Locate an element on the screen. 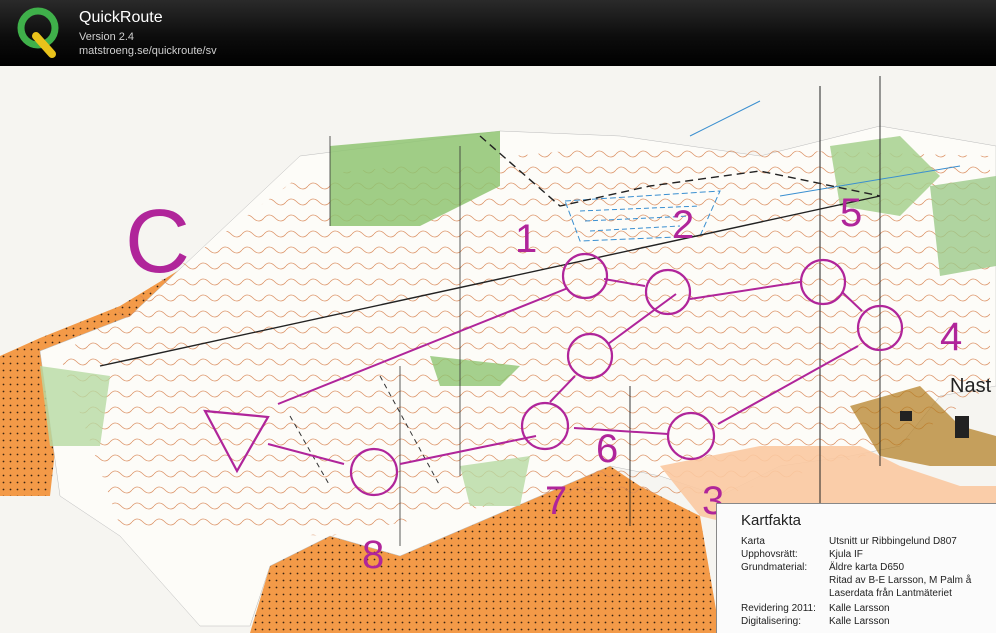 The image size is (996, 633). app-title: QuickRoute is located at coordinates (121, 17).